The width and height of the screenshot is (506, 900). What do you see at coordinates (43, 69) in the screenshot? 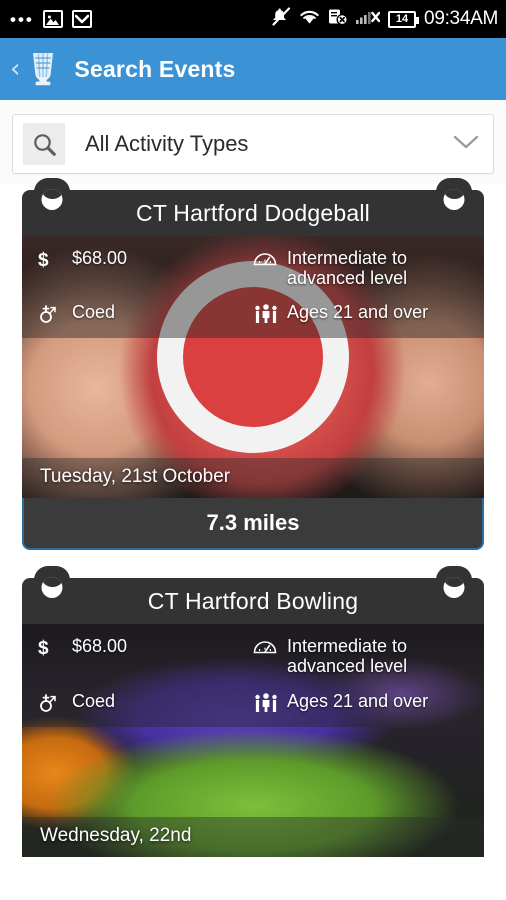
I see `trophy-icon` at bounding box center [43, 69].